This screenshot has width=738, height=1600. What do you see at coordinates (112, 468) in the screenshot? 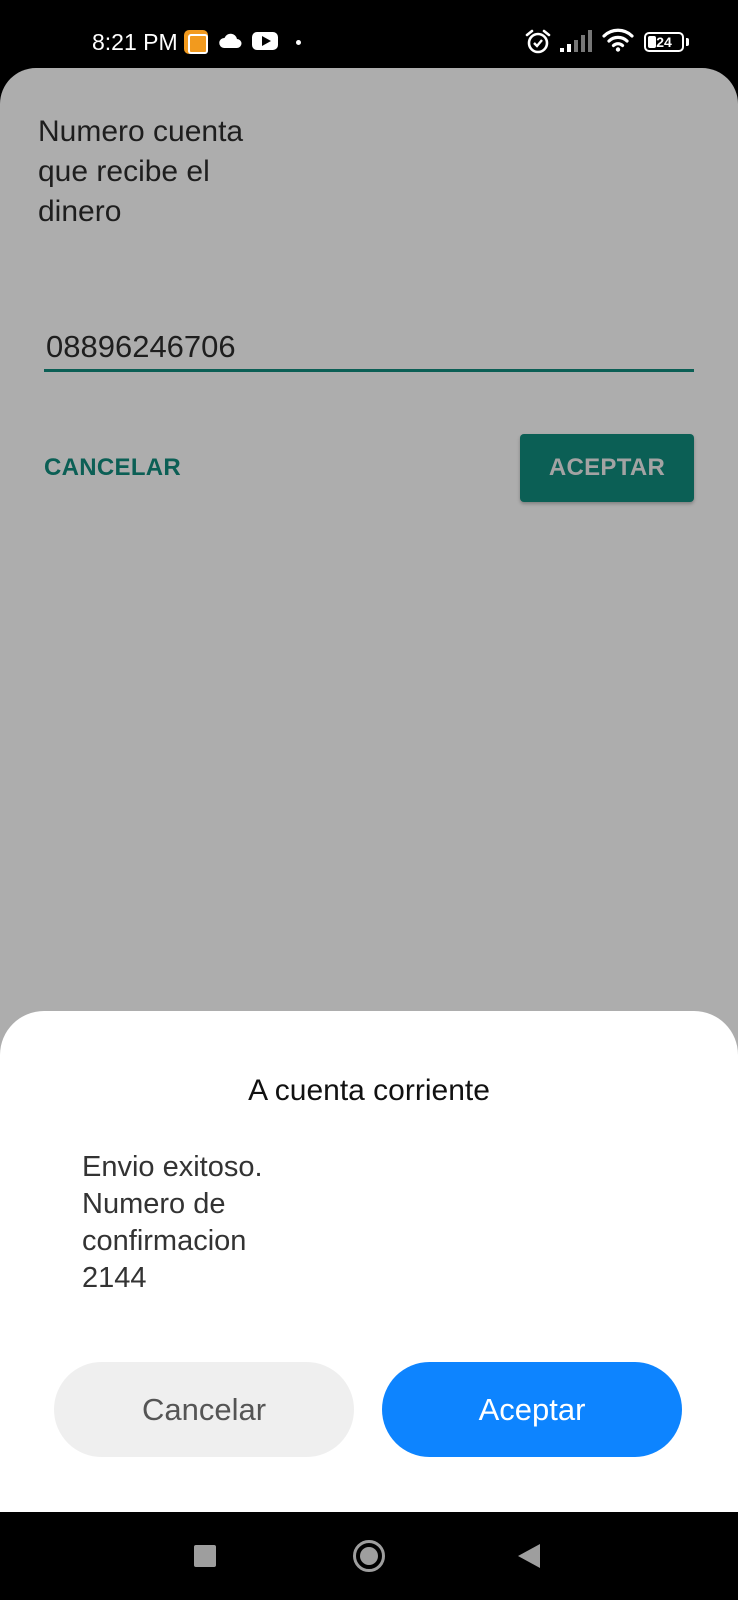
I see `cancel-button: CANCELAR` at bounding box center [112, 468].